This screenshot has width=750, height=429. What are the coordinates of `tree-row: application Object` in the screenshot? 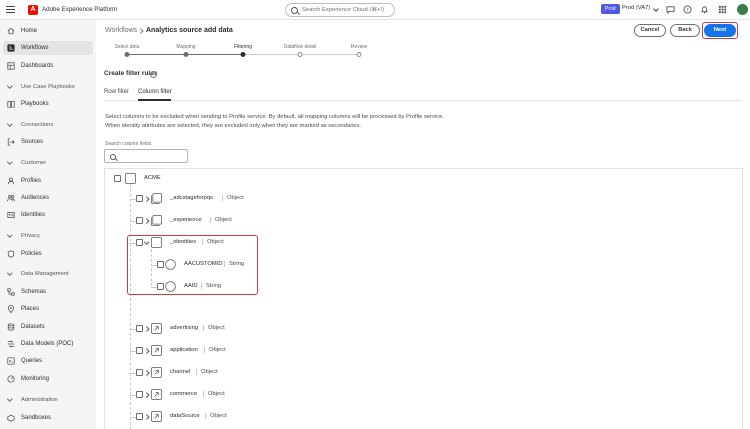 It's located at (423, 351).